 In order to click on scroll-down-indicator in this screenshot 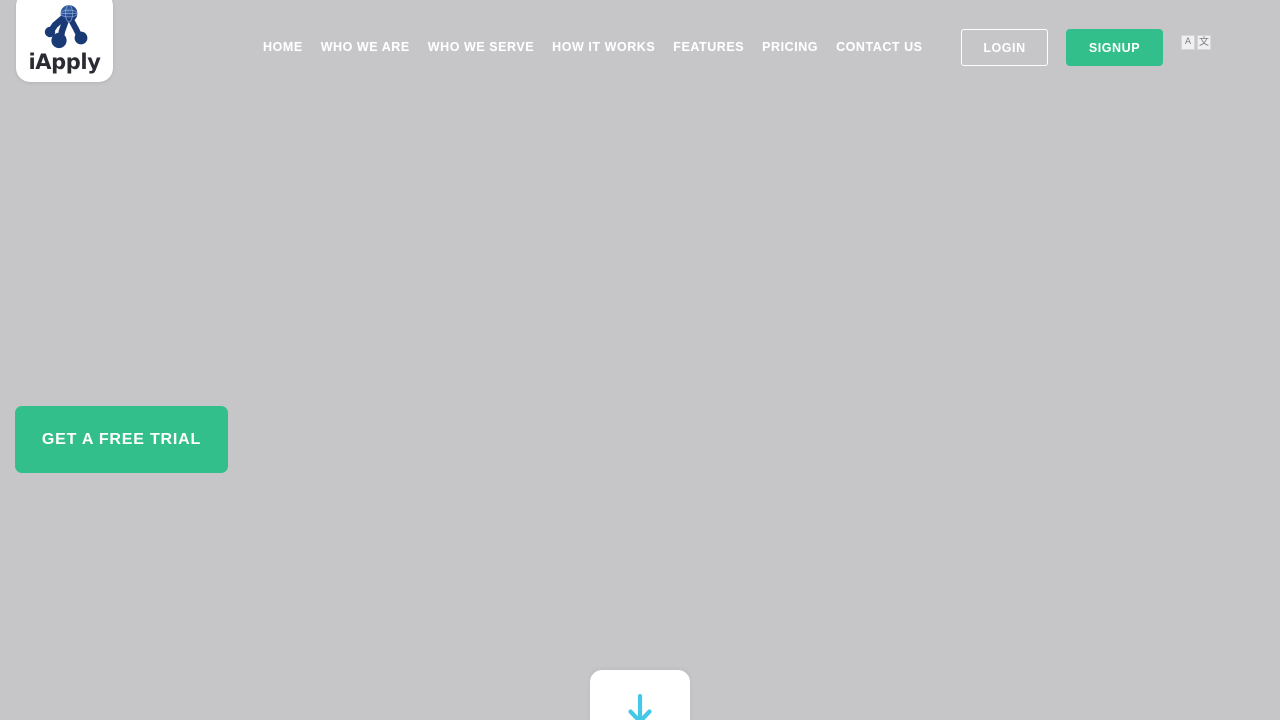, I will do `click(640, 695)`.